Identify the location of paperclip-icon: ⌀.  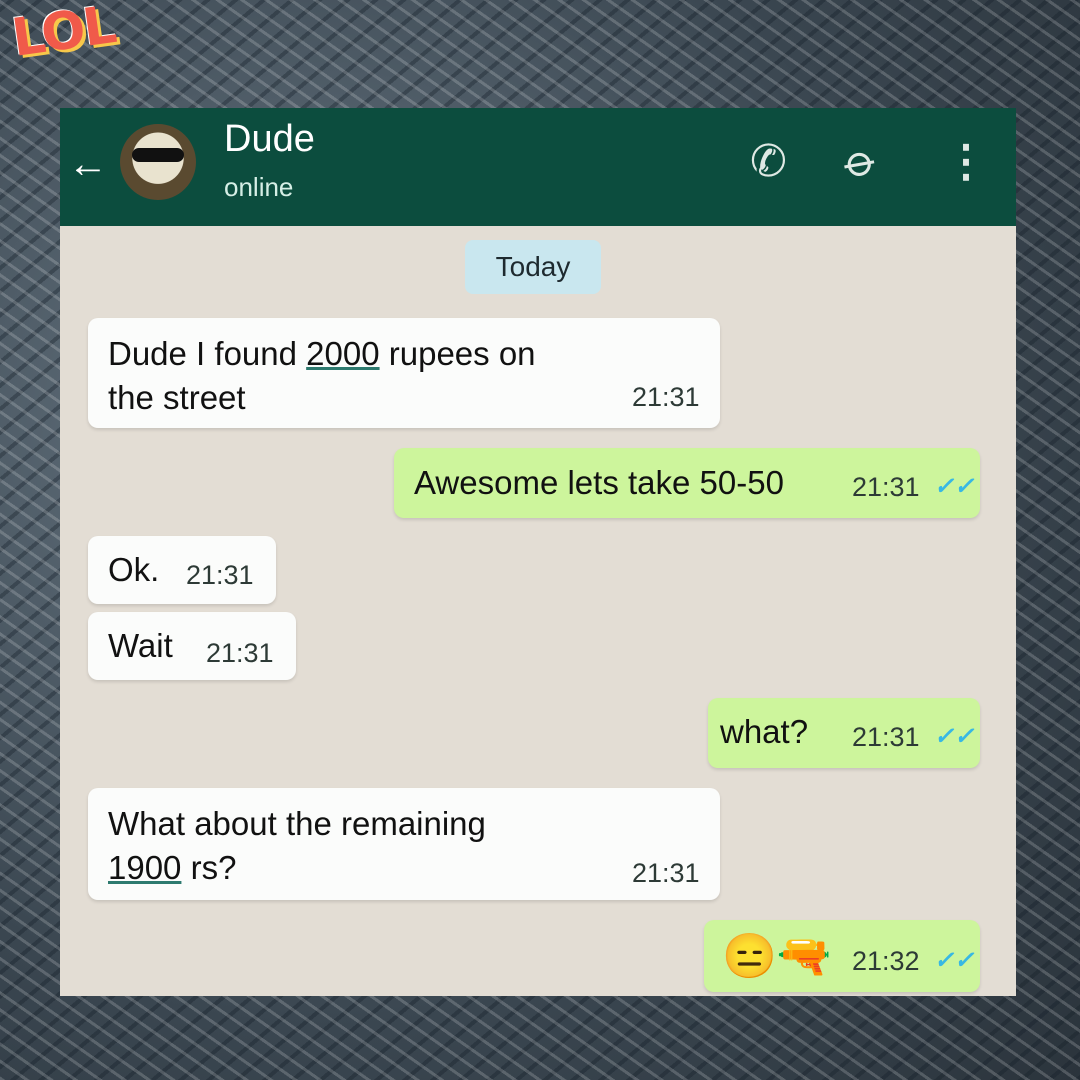
(861, 161).